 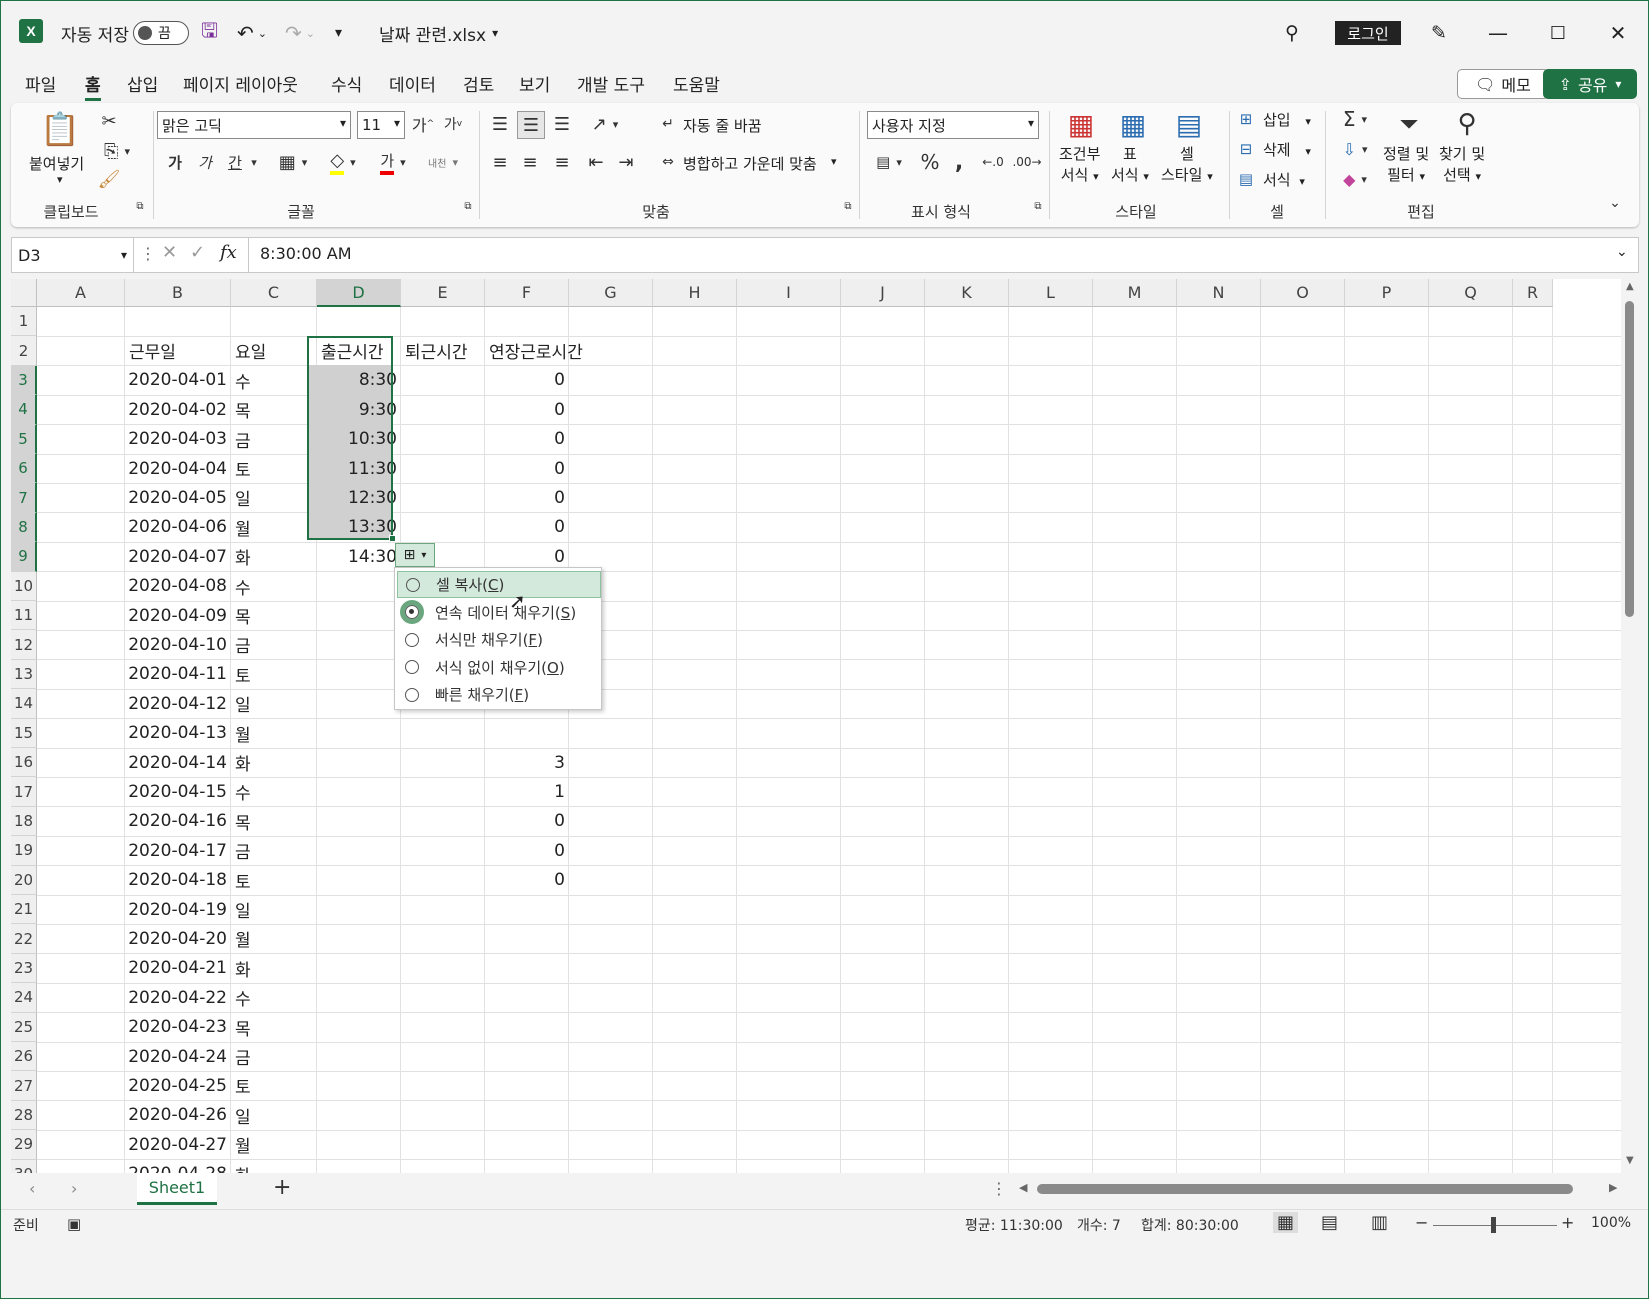 I want to click on cell-weekday: 금, so click(x=274, y=850).